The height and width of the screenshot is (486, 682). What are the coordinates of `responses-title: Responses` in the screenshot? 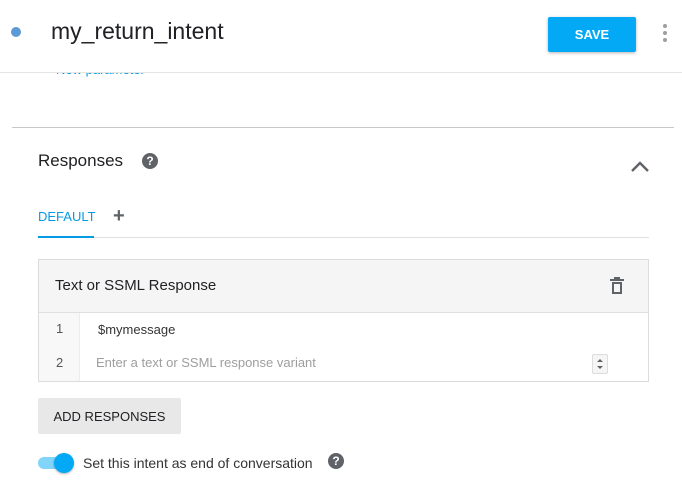 It's located at (81, 160).